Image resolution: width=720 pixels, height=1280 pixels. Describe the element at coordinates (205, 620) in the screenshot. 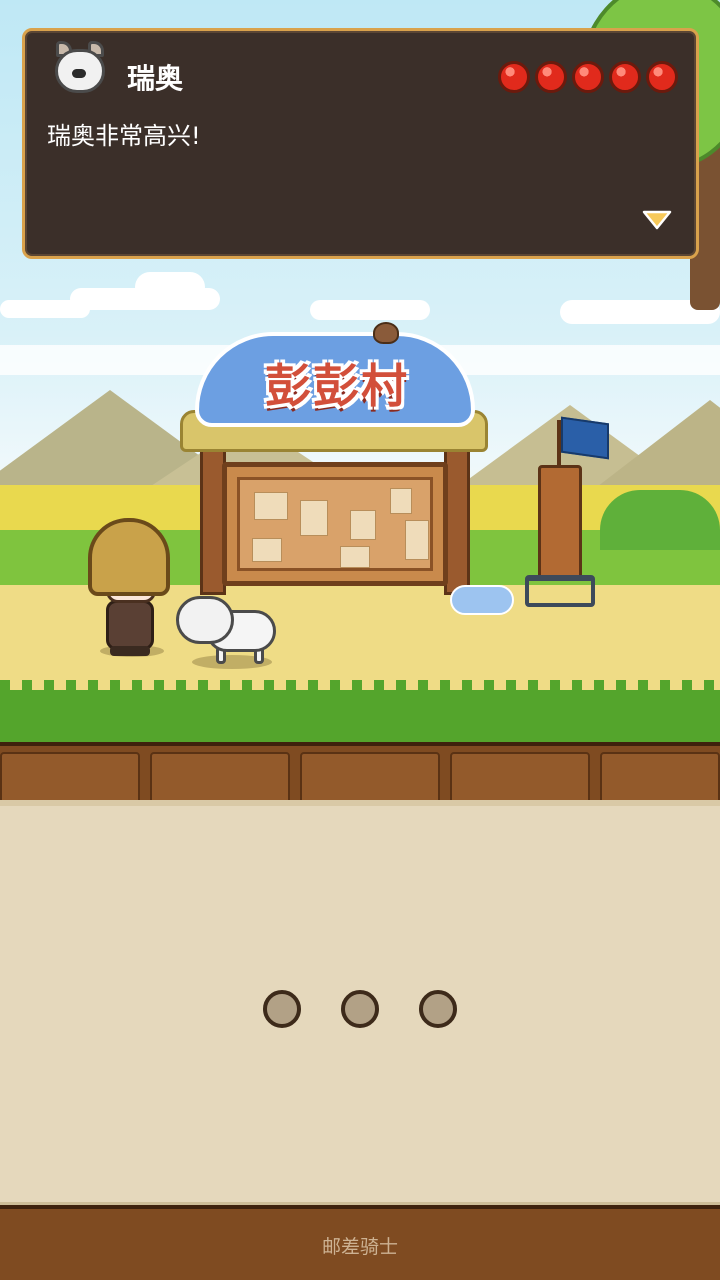

I see `dog-head` at that location.